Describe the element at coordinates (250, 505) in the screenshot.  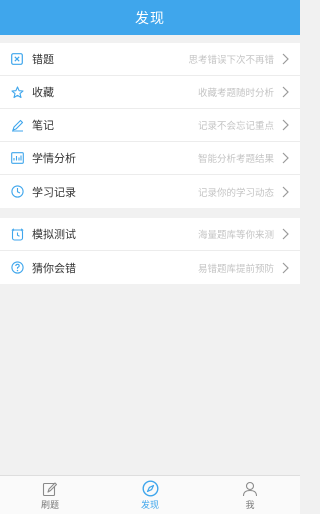
I see `tab-label: 我` at that location.